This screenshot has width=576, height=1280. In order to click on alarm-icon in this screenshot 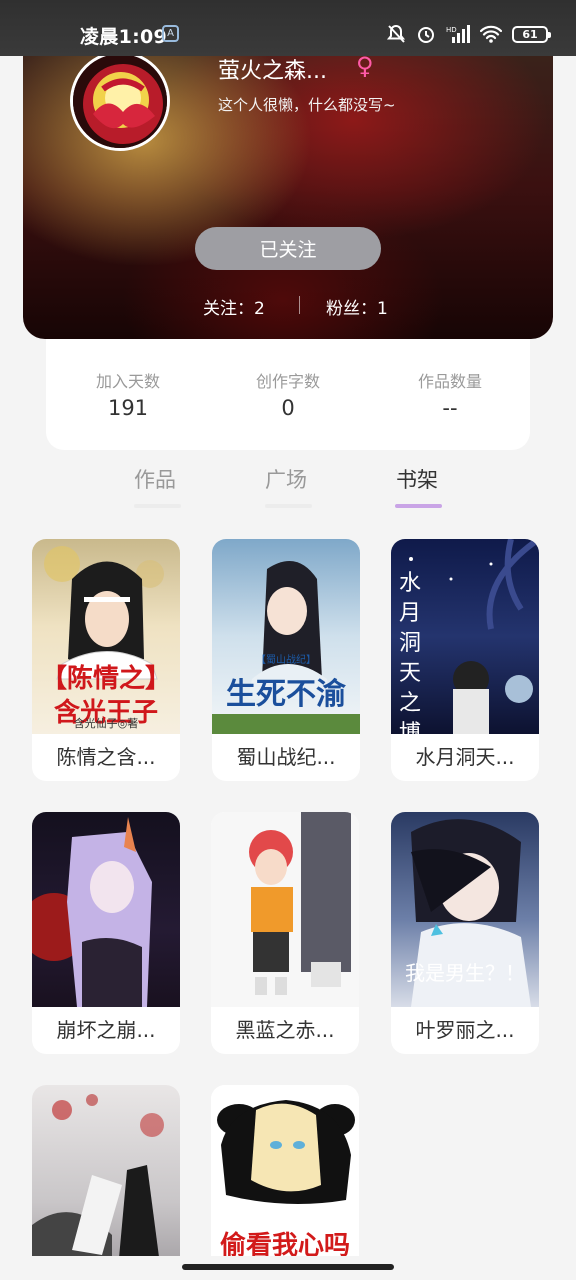, I will do `click(426, 35)`.